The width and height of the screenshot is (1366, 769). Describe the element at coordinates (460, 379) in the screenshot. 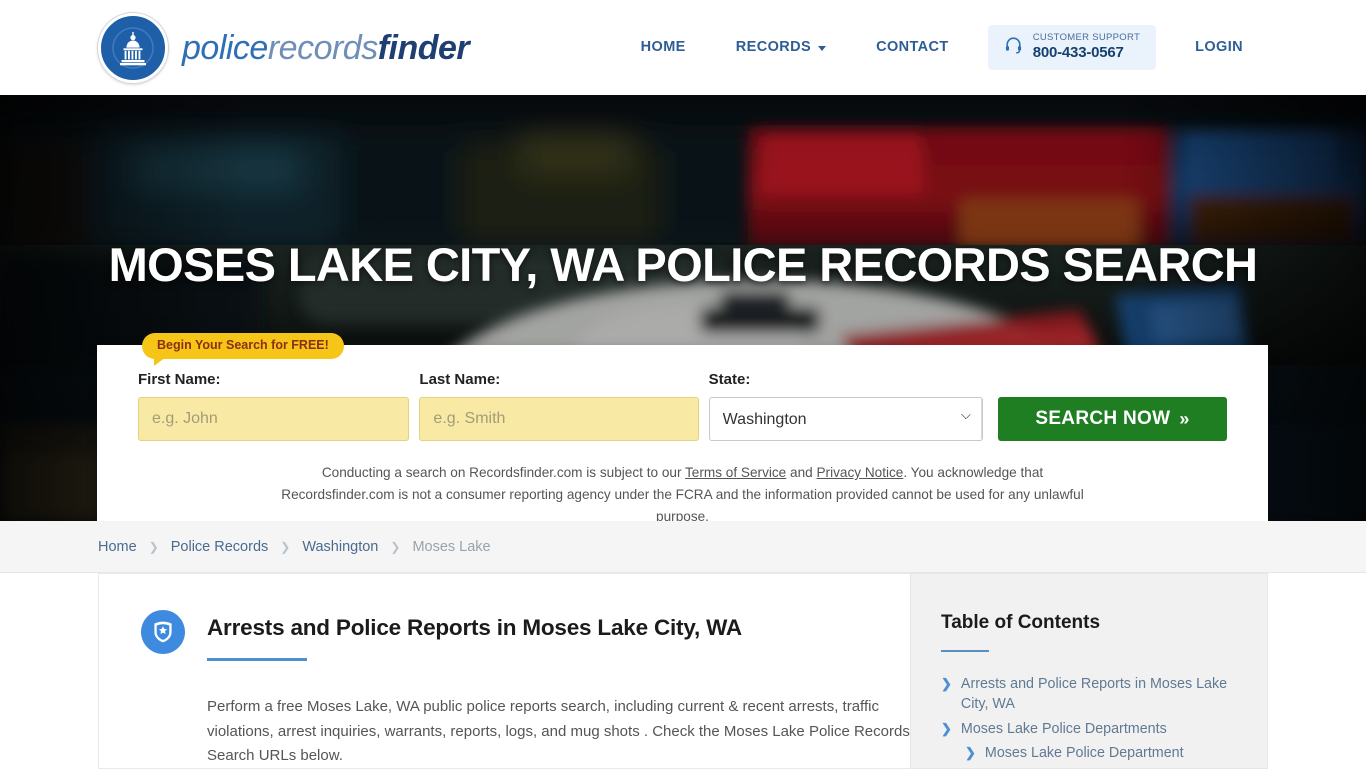

I see `last-name-label: Last Name:` at that location.